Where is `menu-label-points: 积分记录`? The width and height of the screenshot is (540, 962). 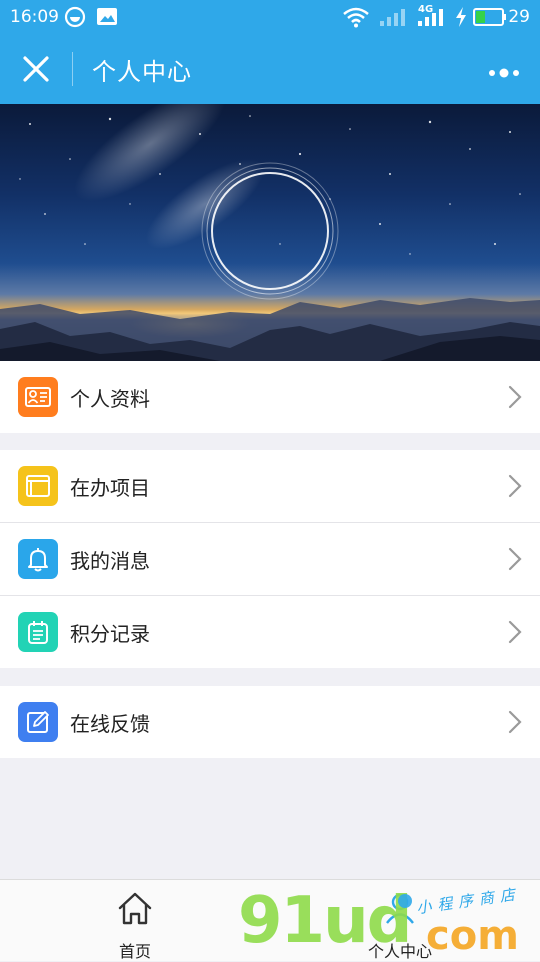
menu-label-points: 积分记录 is located at coordinates (110, 634).